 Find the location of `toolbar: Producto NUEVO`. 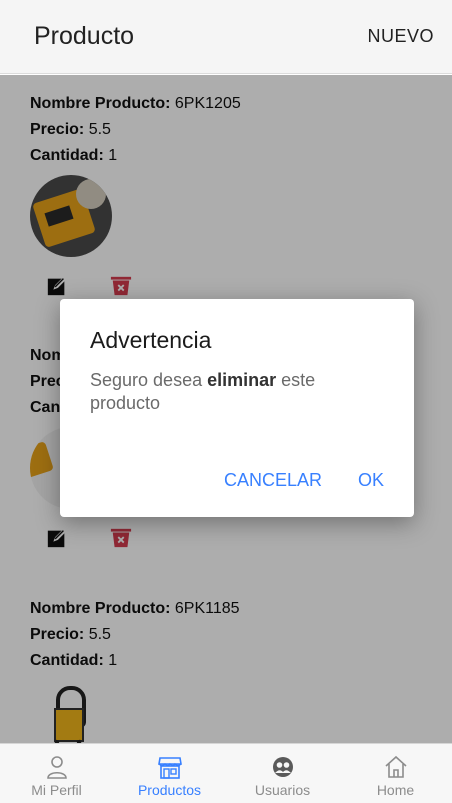

toolbar: Producto NUEVO is located at coordinates (226, 37).